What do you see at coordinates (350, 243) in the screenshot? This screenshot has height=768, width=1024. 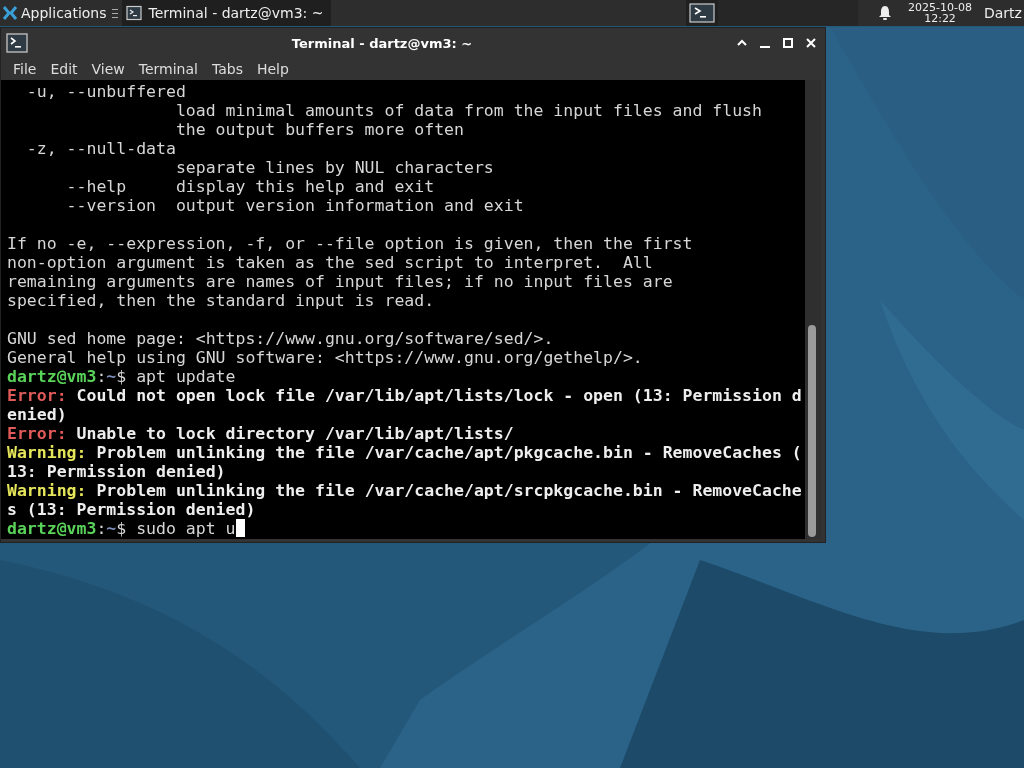 I see `terminal-line: If no -e, --expression, -f, or --file option is given, then the first` at bounding box center [350, 243].